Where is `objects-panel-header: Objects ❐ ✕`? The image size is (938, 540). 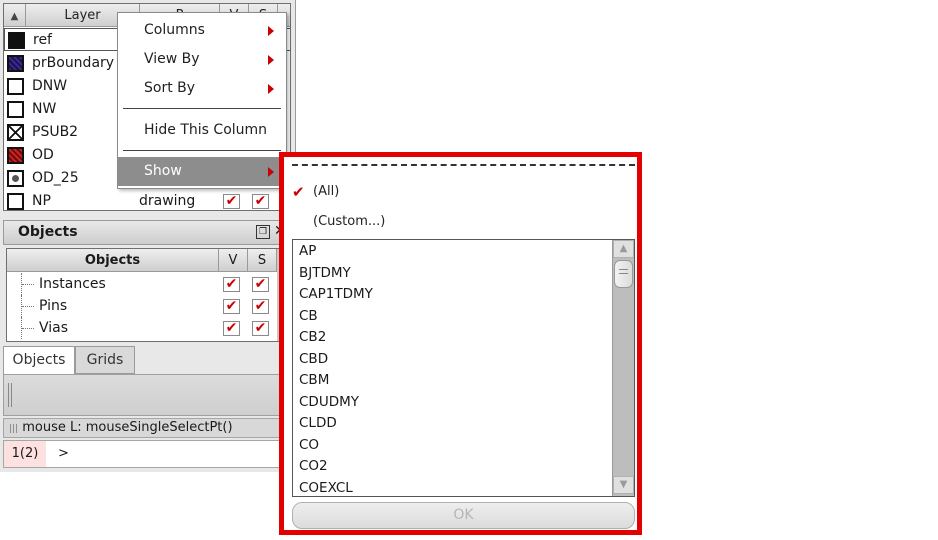
objects-panel-header: Objects ❐ ✕ is located at coordinates (147, 232).